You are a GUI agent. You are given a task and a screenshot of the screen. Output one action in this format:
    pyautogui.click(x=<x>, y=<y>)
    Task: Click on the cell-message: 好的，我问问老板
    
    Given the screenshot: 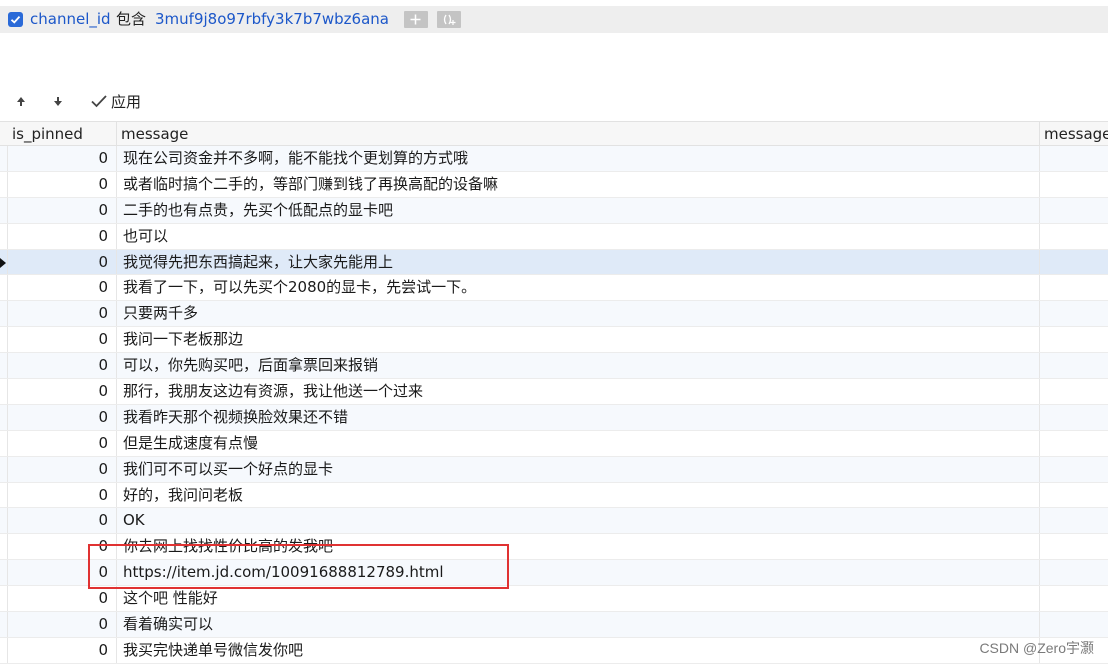 What is the action you would take?
    pyautogui.click(x=578, y=495)
    